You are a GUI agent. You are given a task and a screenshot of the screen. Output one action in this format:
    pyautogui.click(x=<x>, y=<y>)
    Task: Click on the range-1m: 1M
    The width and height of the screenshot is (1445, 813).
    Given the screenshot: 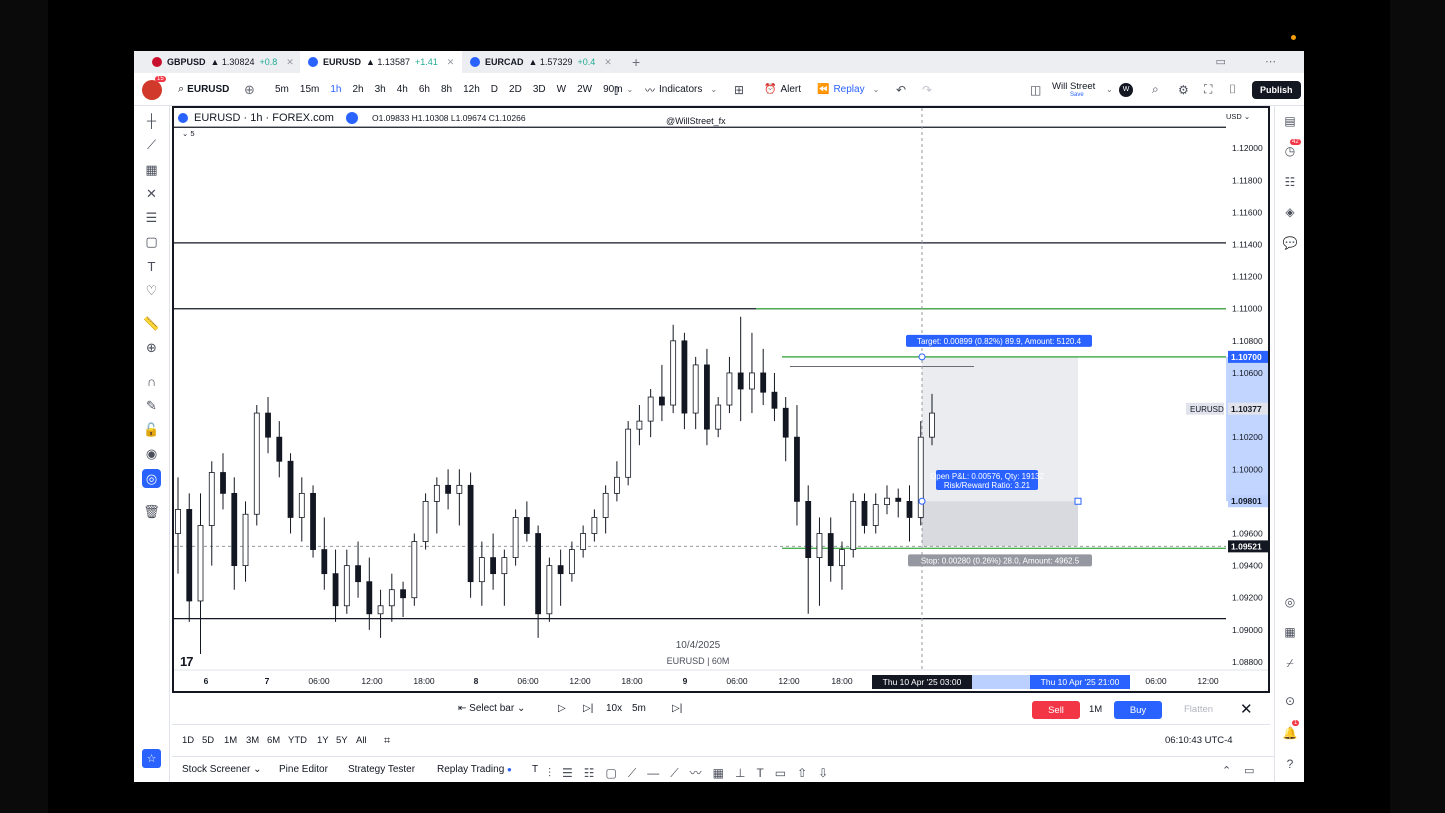 What is the action you would take?
    pyautogui.click(x=230, y=740)
    